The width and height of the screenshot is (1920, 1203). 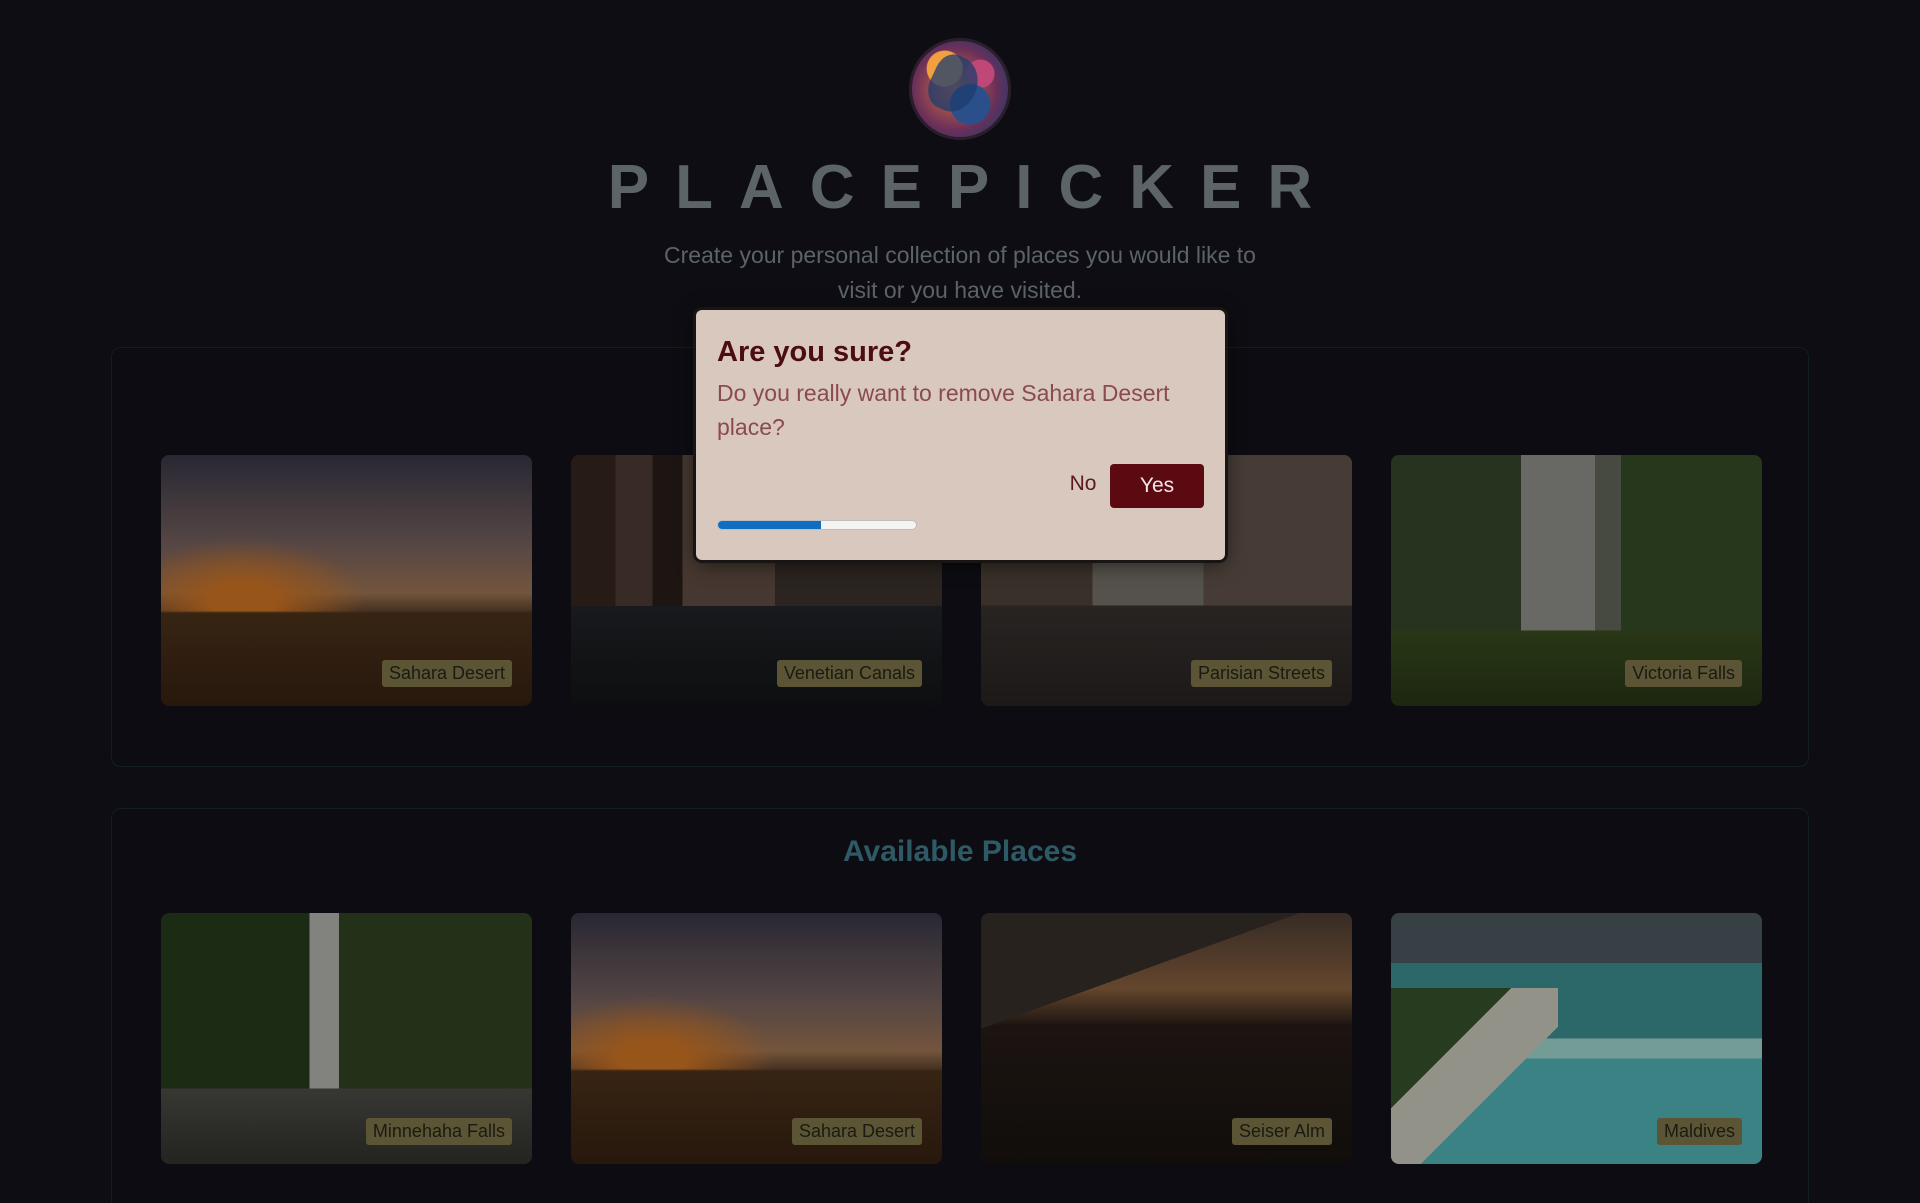 I want to click on place-label: Seiser Alm, so click(x=1281, y=1131).